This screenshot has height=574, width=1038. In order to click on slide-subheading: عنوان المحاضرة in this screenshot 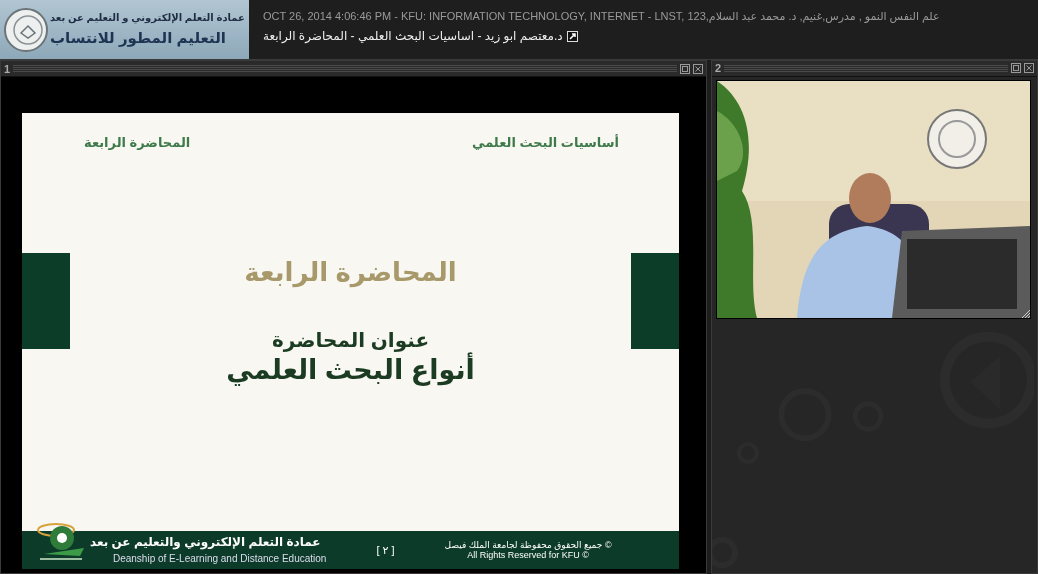, I will do `click(350, 340)`.